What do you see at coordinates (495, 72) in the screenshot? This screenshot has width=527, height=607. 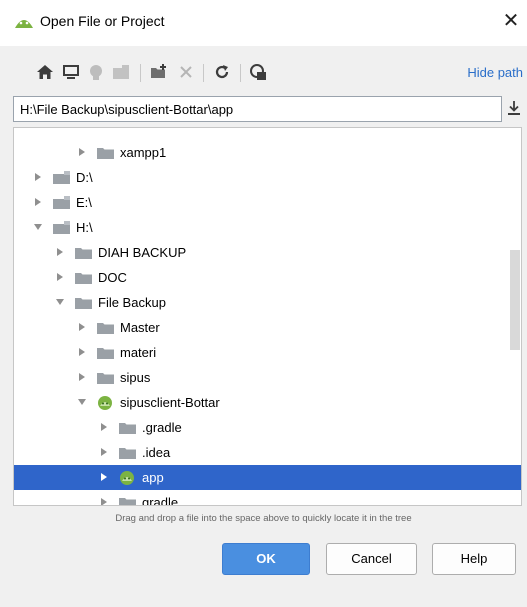 I see `hide-path-link: Hide path` at bounding box center [495, 72].